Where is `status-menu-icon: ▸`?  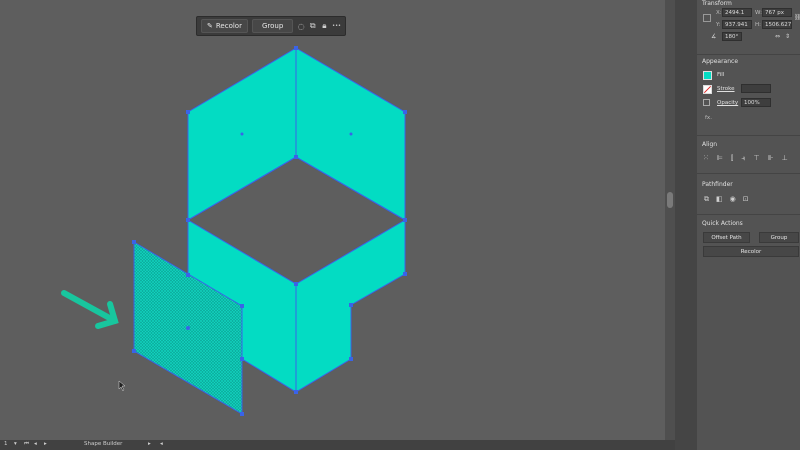 status-menu-icon: ▸ is located at coordinates (149, 444).